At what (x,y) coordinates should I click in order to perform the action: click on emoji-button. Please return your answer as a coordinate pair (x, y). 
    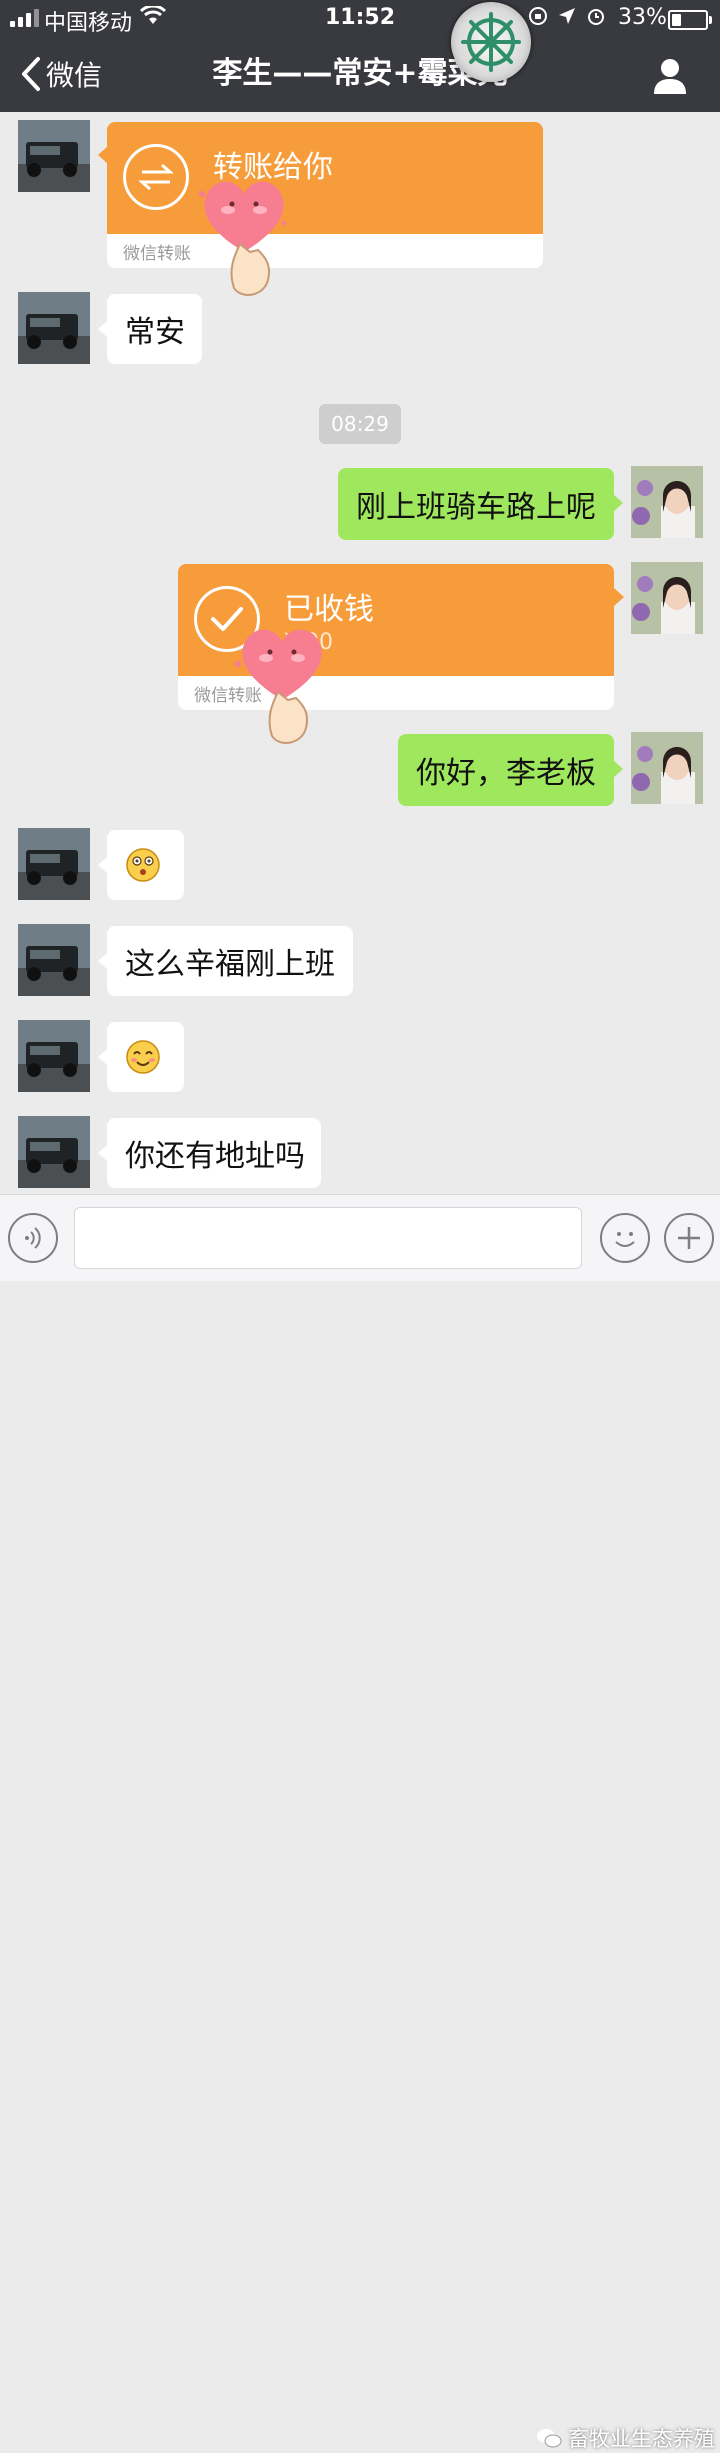
    Looking at the image, I should click on (625, 1238).